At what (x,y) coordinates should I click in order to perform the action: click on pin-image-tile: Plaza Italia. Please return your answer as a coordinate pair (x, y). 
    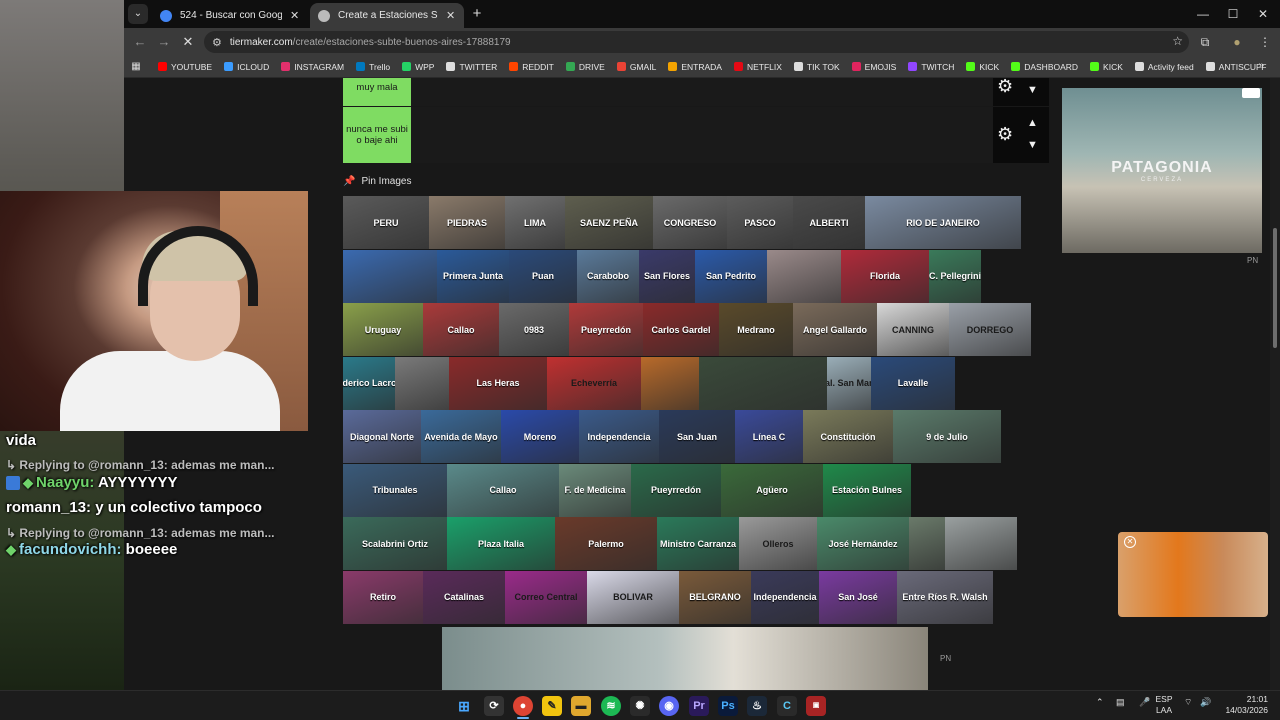
    Looking at the image, I should click on (501, 543).